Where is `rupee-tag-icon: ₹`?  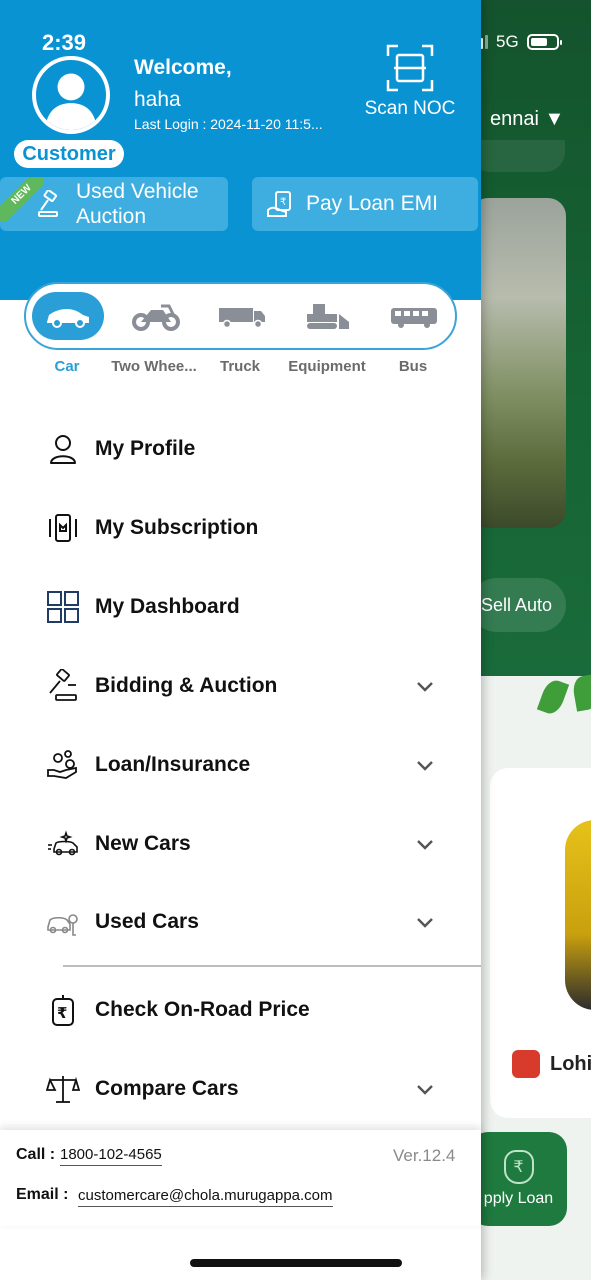 rupee-tag-icon: ₹ is located at coordinates (63, 1010).